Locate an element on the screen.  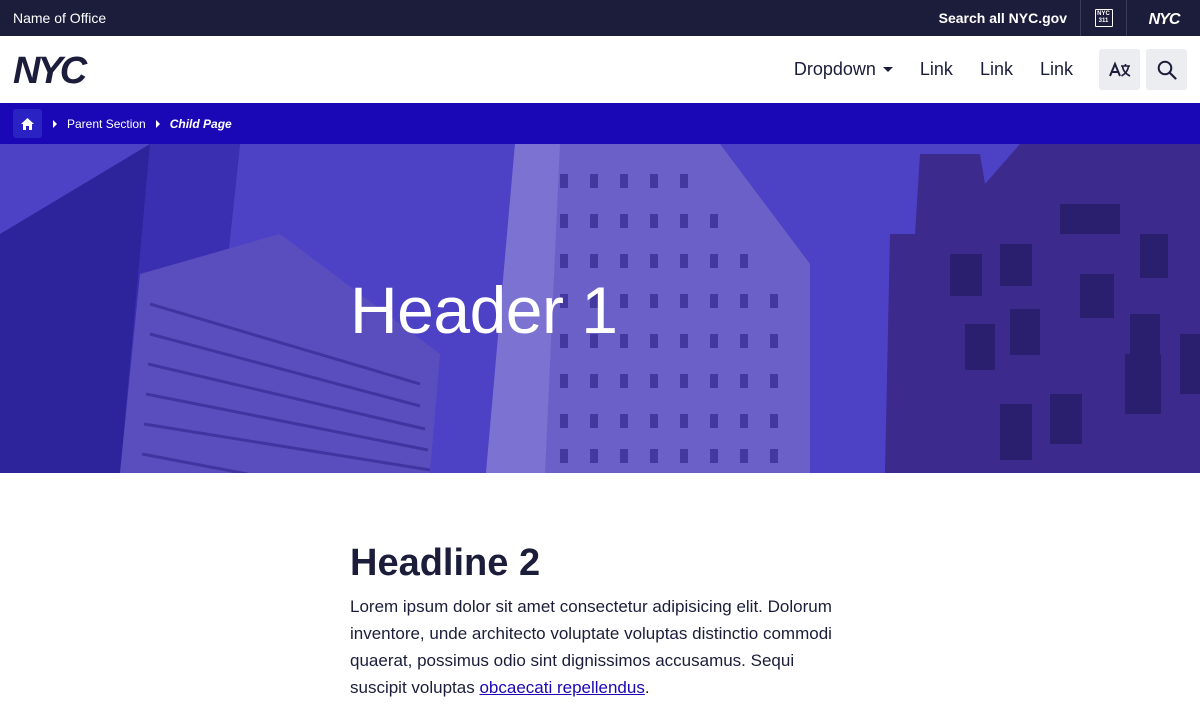
nyc-mini-logo: NYC is located at coordinates (1164, 18).